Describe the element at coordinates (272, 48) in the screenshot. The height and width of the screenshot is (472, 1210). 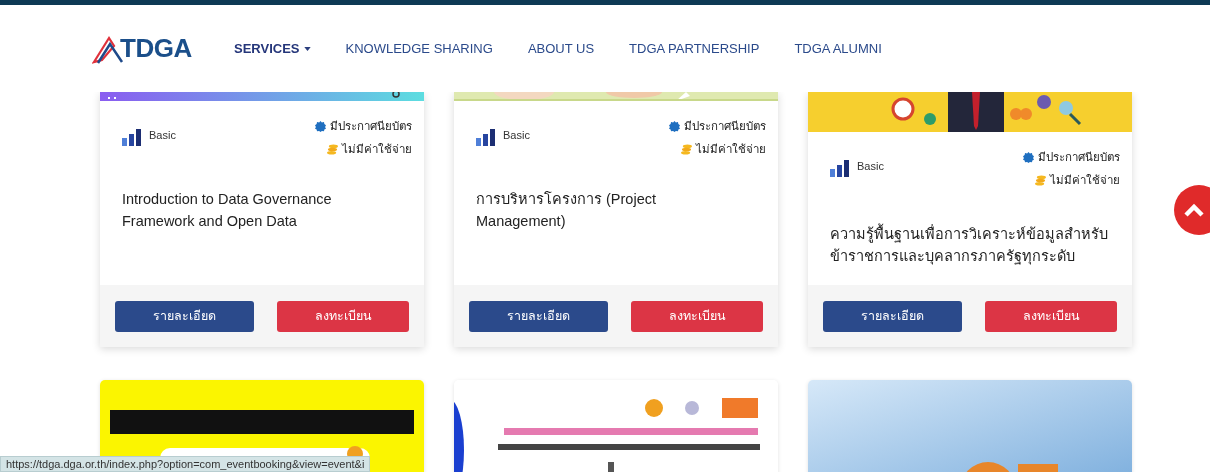
I see `nav-link: SERVICES` at that location.